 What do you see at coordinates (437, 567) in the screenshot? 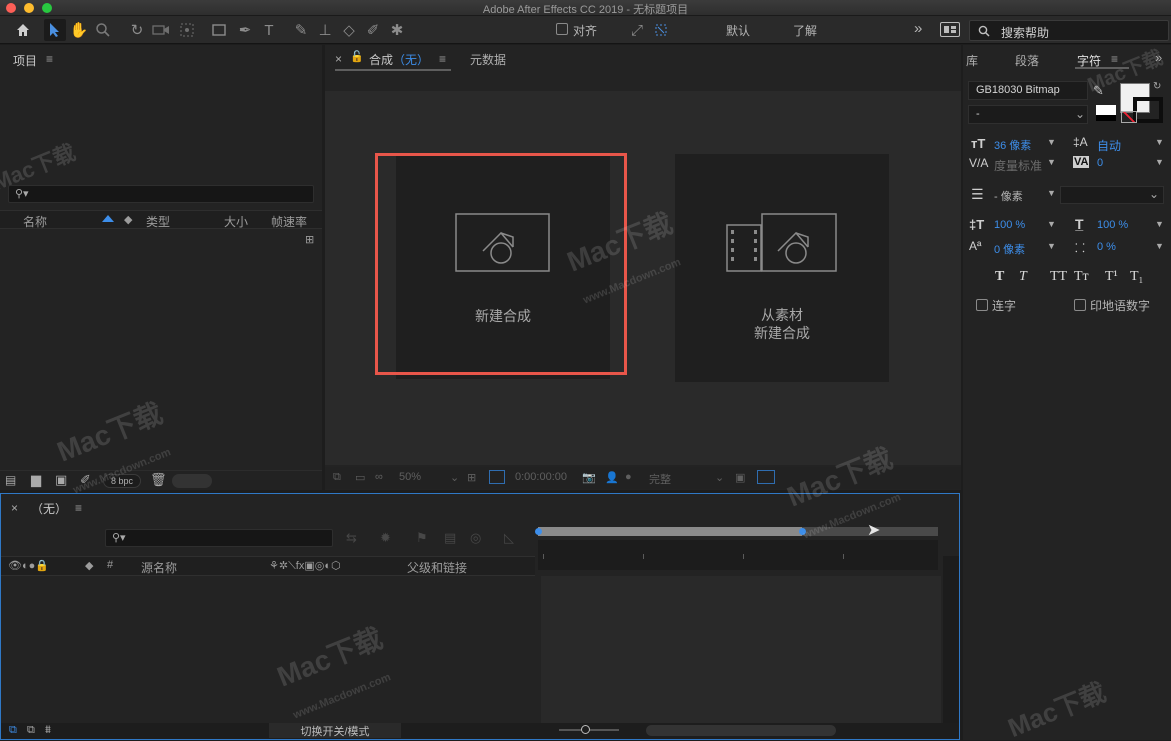
I see `parent-link-column: 父级和链接` at bounding box center [437, 567].